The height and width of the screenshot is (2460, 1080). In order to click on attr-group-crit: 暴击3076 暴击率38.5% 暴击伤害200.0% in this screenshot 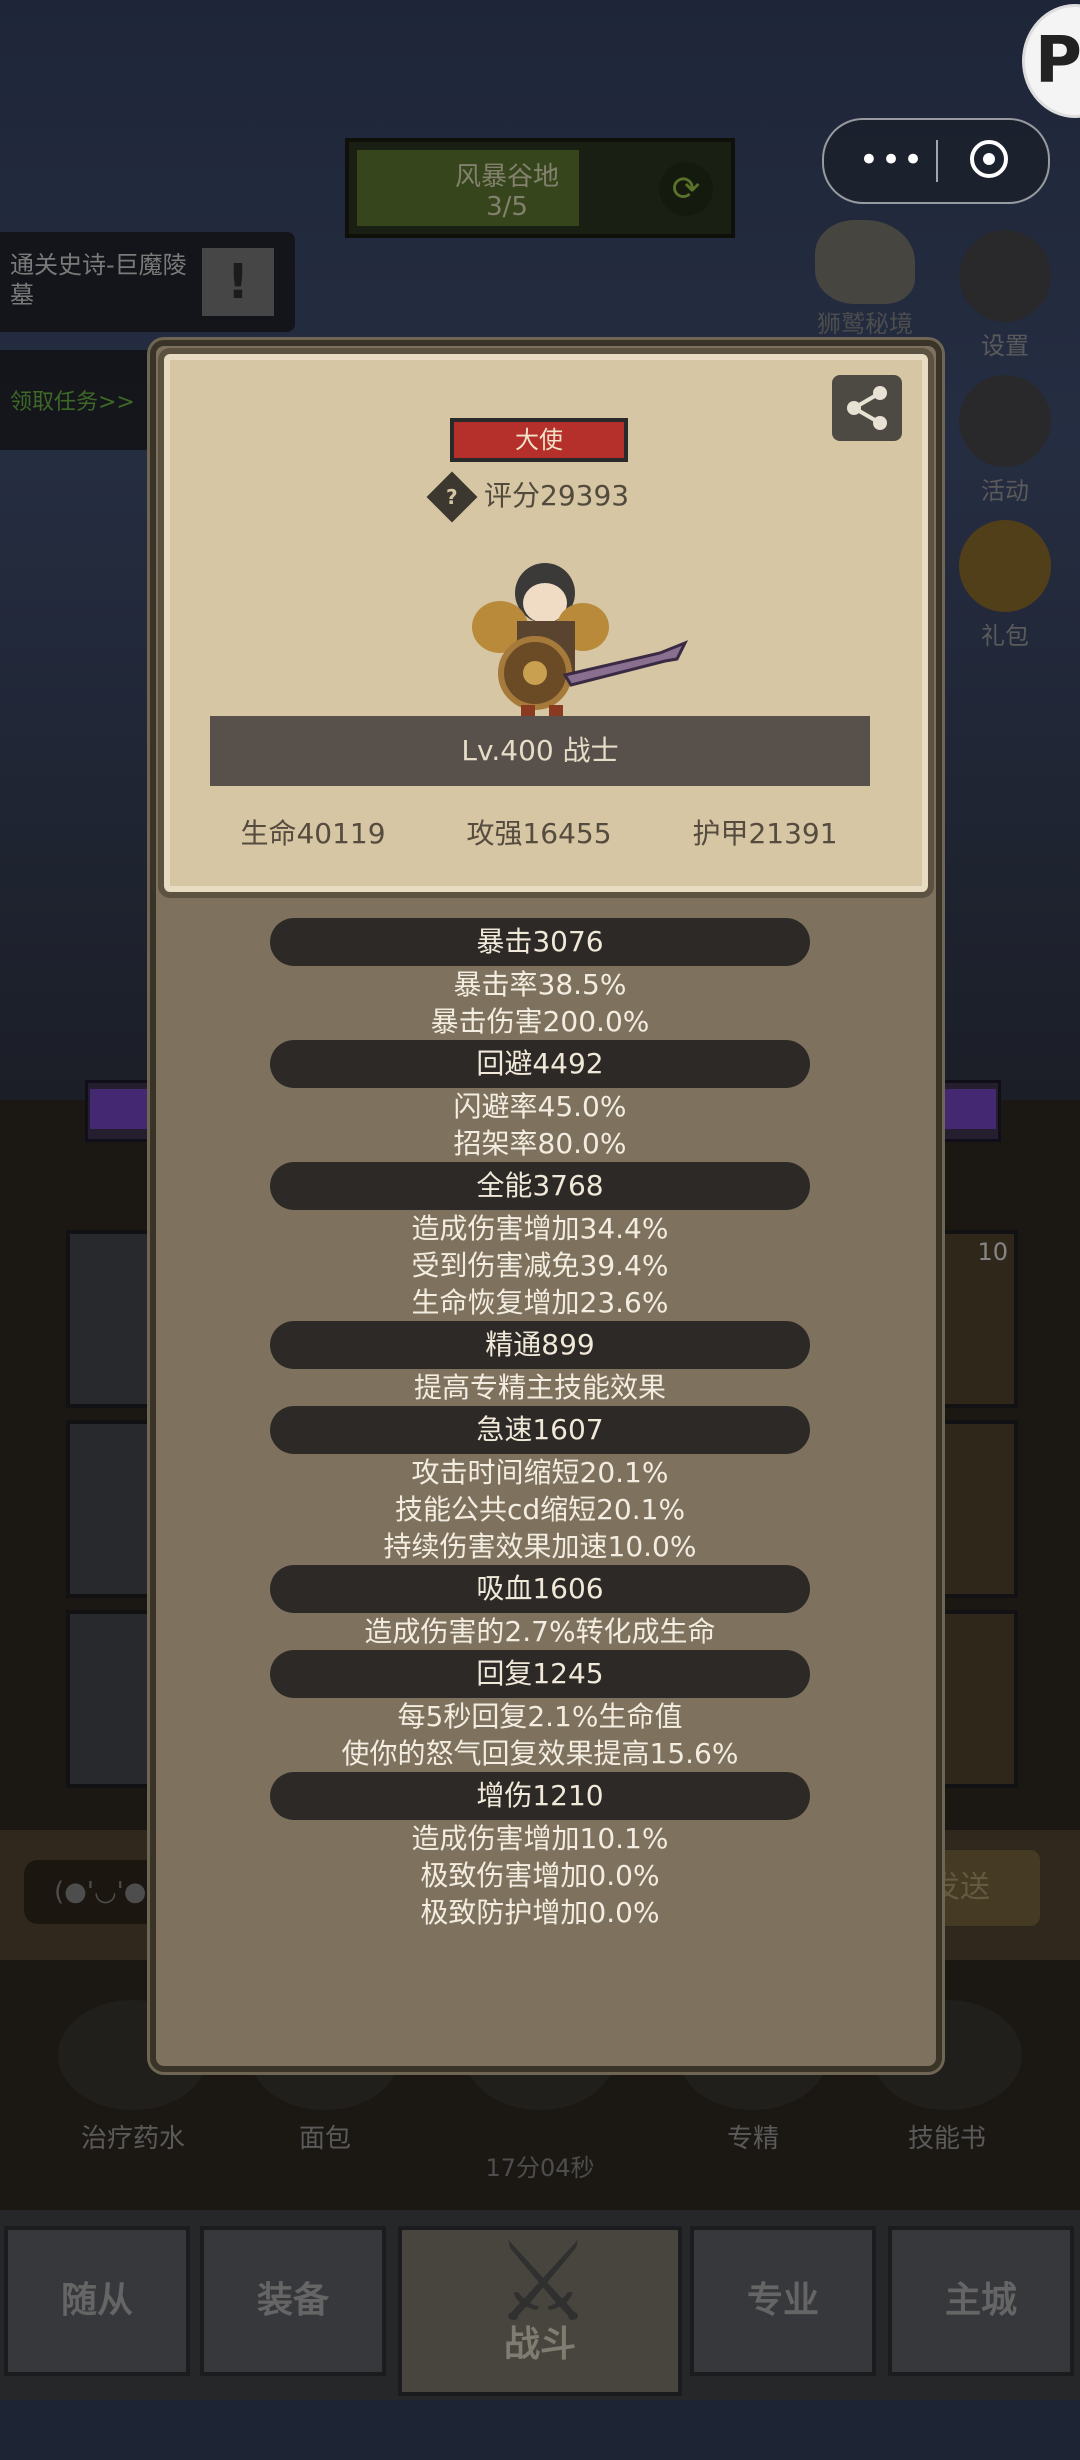, I will do `click(540, 979)`.